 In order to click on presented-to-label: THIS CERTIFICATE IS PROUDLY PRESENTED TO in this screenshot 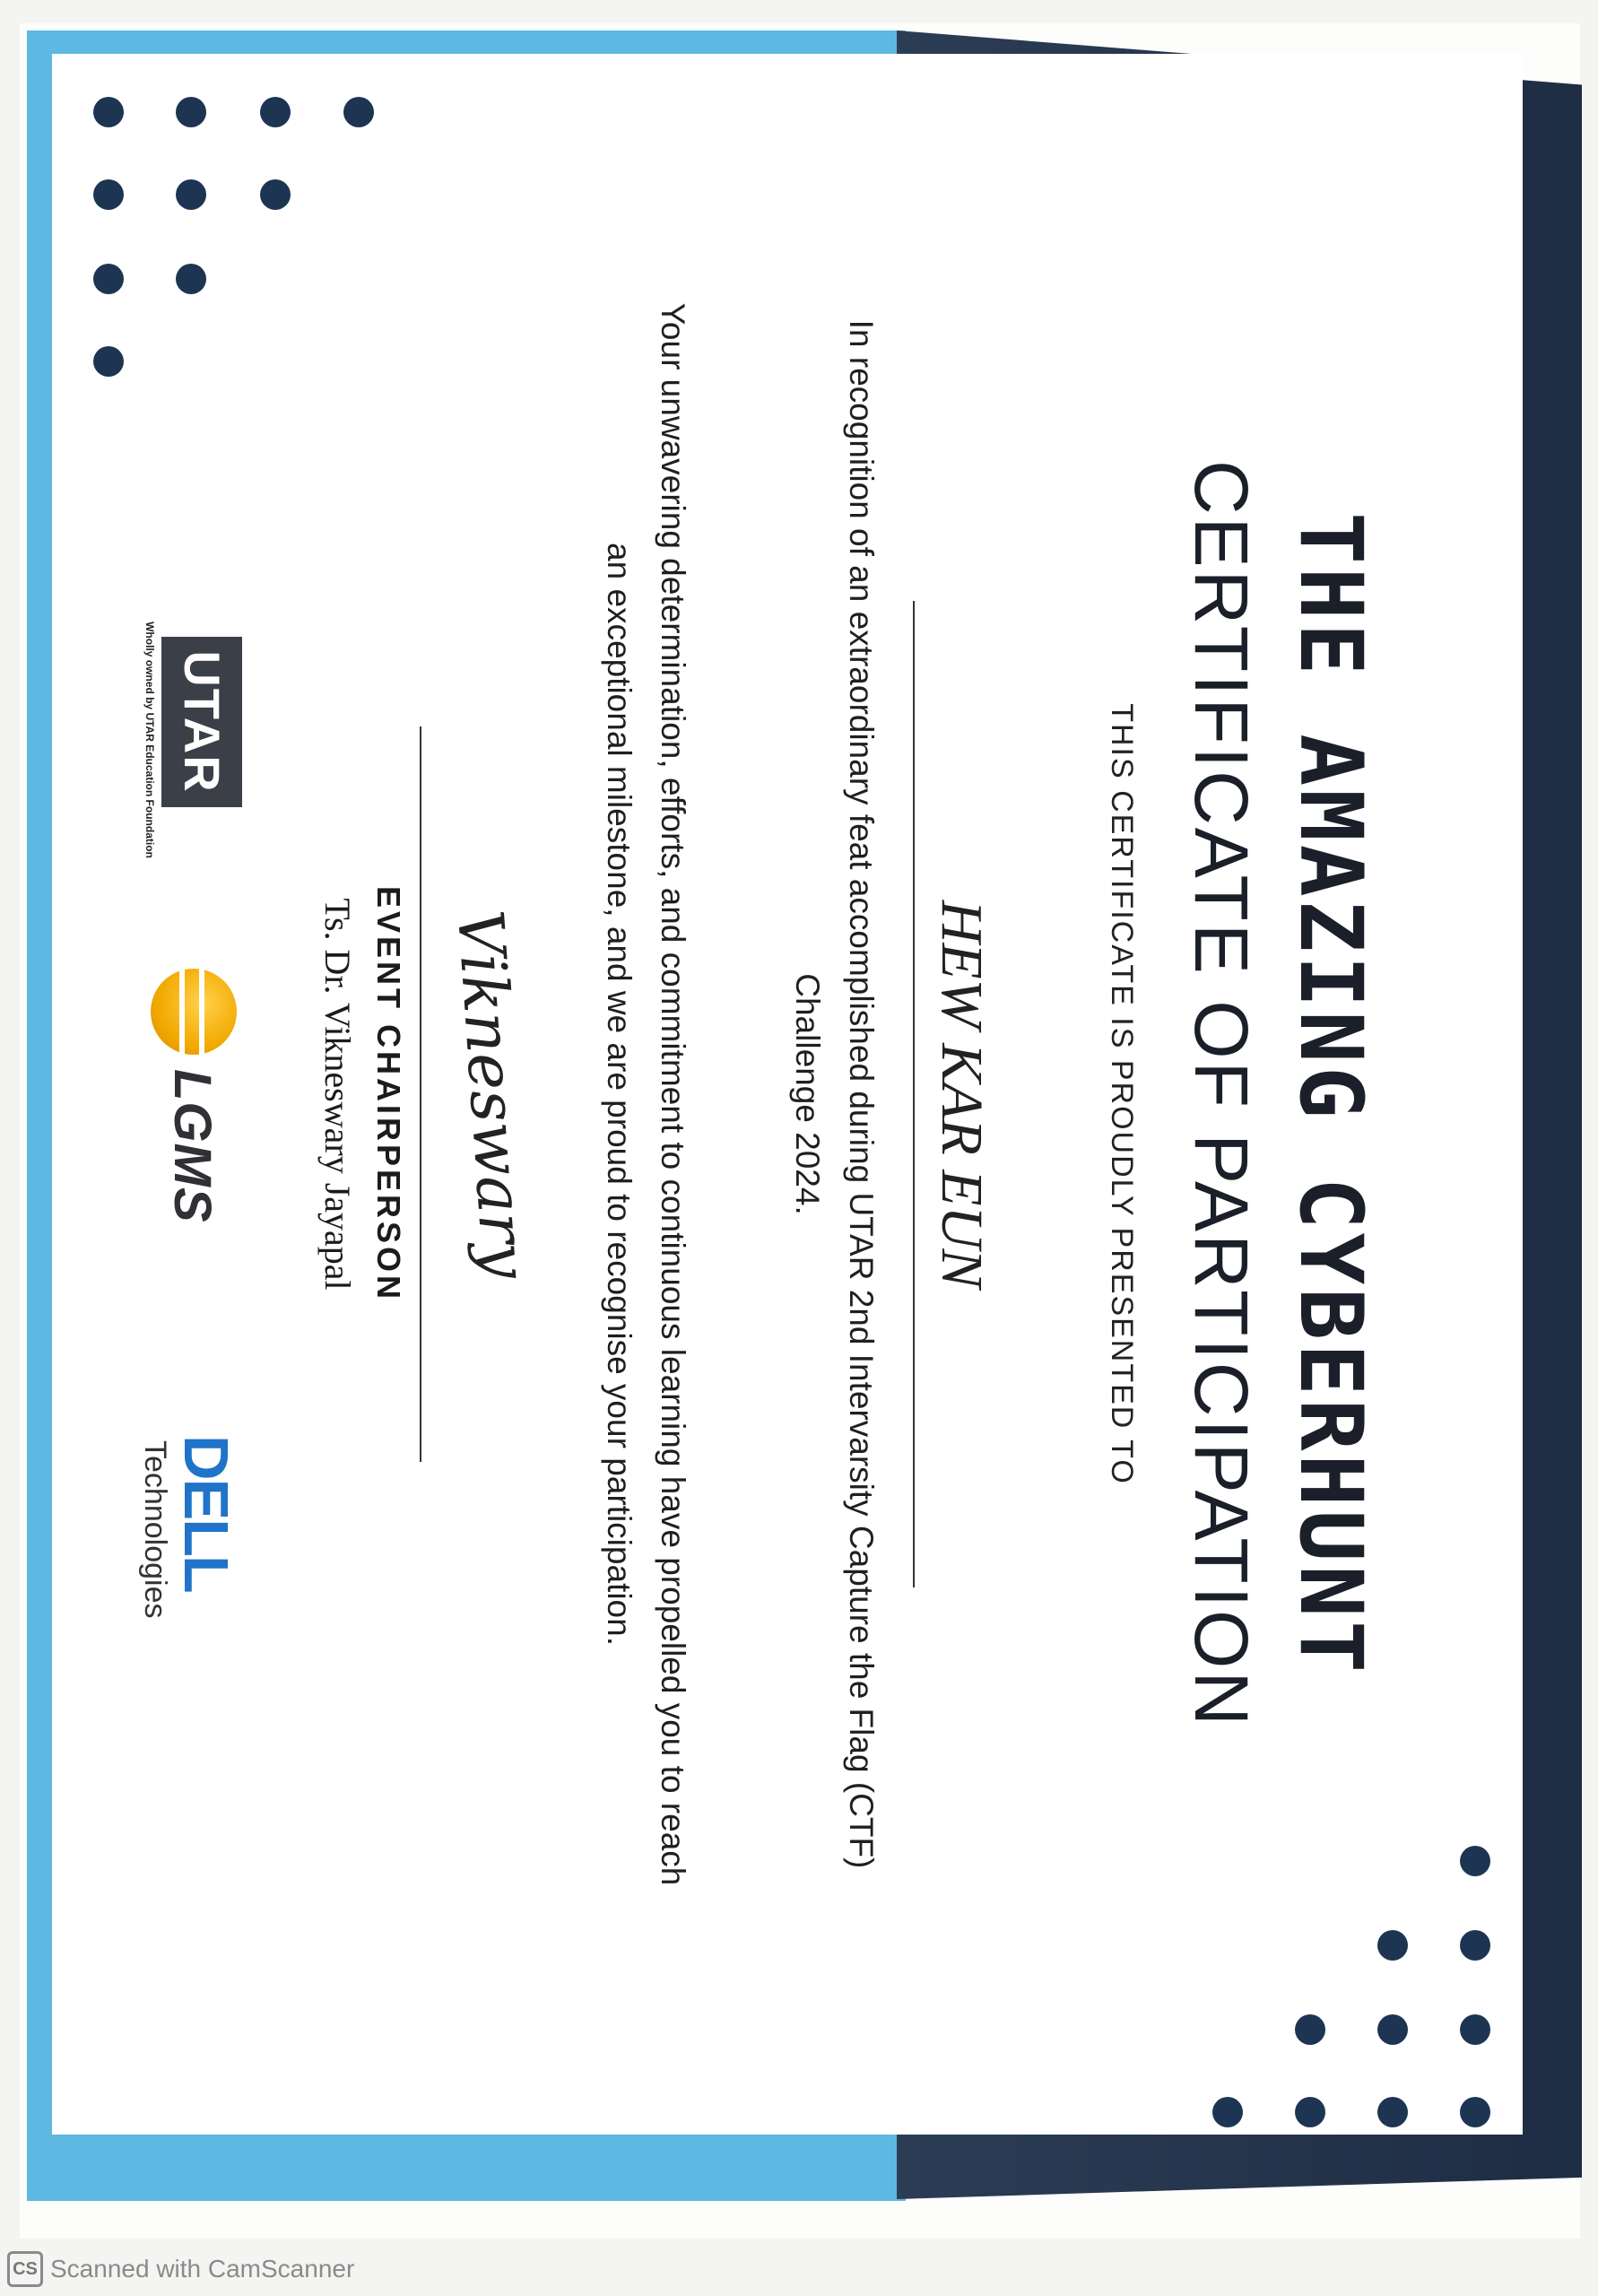, I will do `click(1122, 1094)`.